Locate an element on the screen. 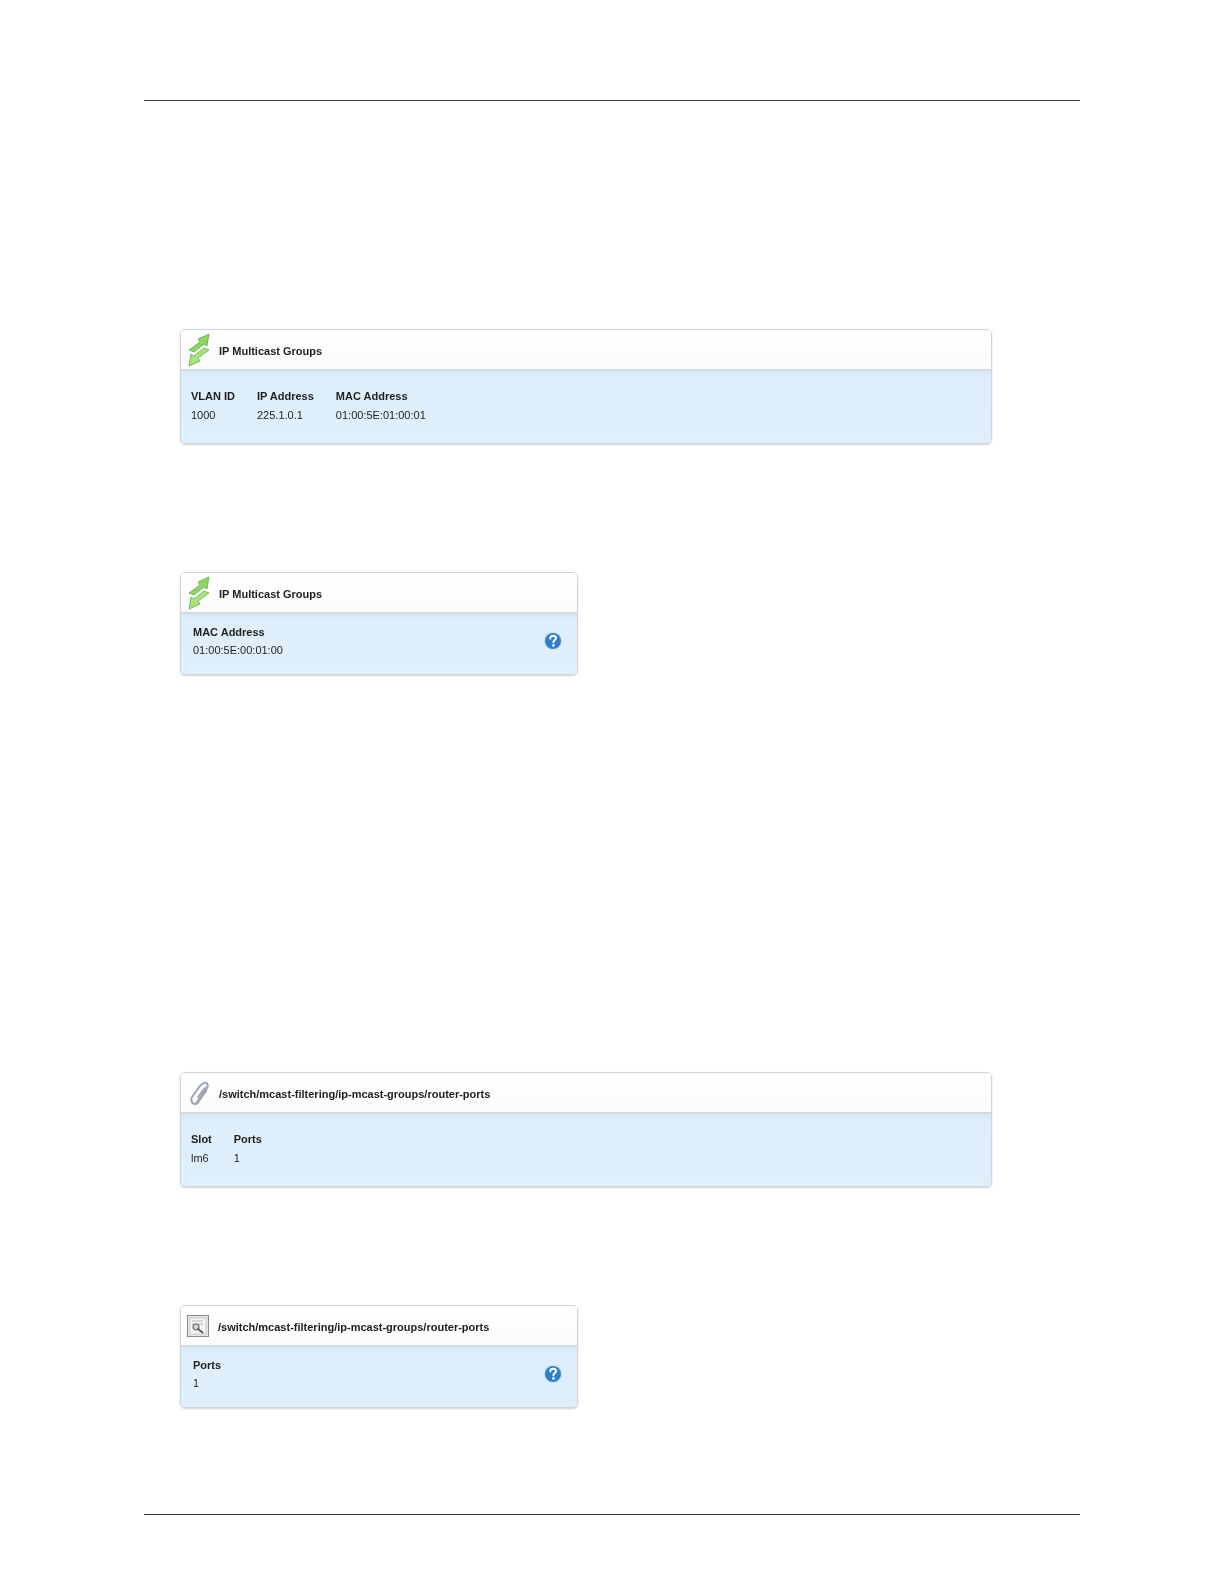 The image size is (1224, 1584). column-header: Slot is located at coordinates (212, 1139).